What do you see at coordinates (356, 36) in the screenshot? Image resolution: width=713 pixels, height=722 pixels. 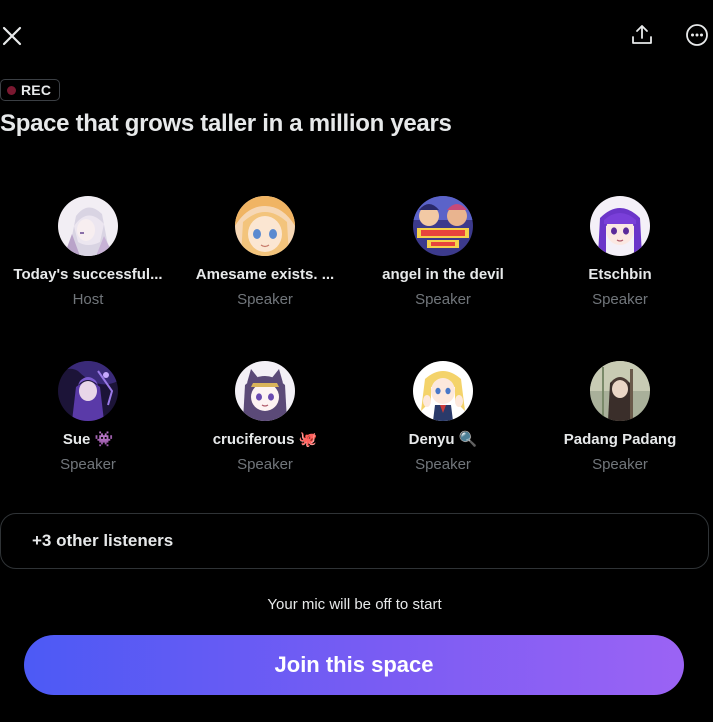 I see `top-bar` at bounding box center [356, 36].